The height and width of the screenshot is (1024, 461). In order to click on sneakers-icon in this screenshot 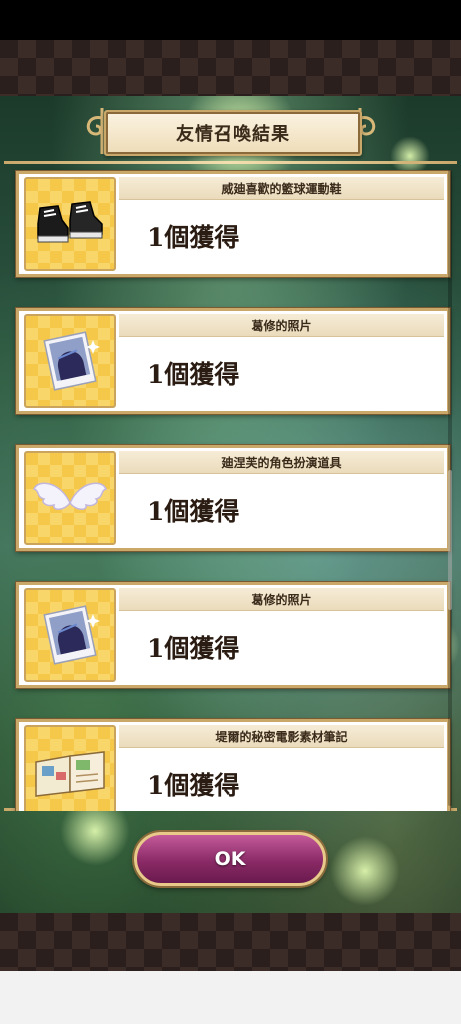, I will do `click(70, 224)`.